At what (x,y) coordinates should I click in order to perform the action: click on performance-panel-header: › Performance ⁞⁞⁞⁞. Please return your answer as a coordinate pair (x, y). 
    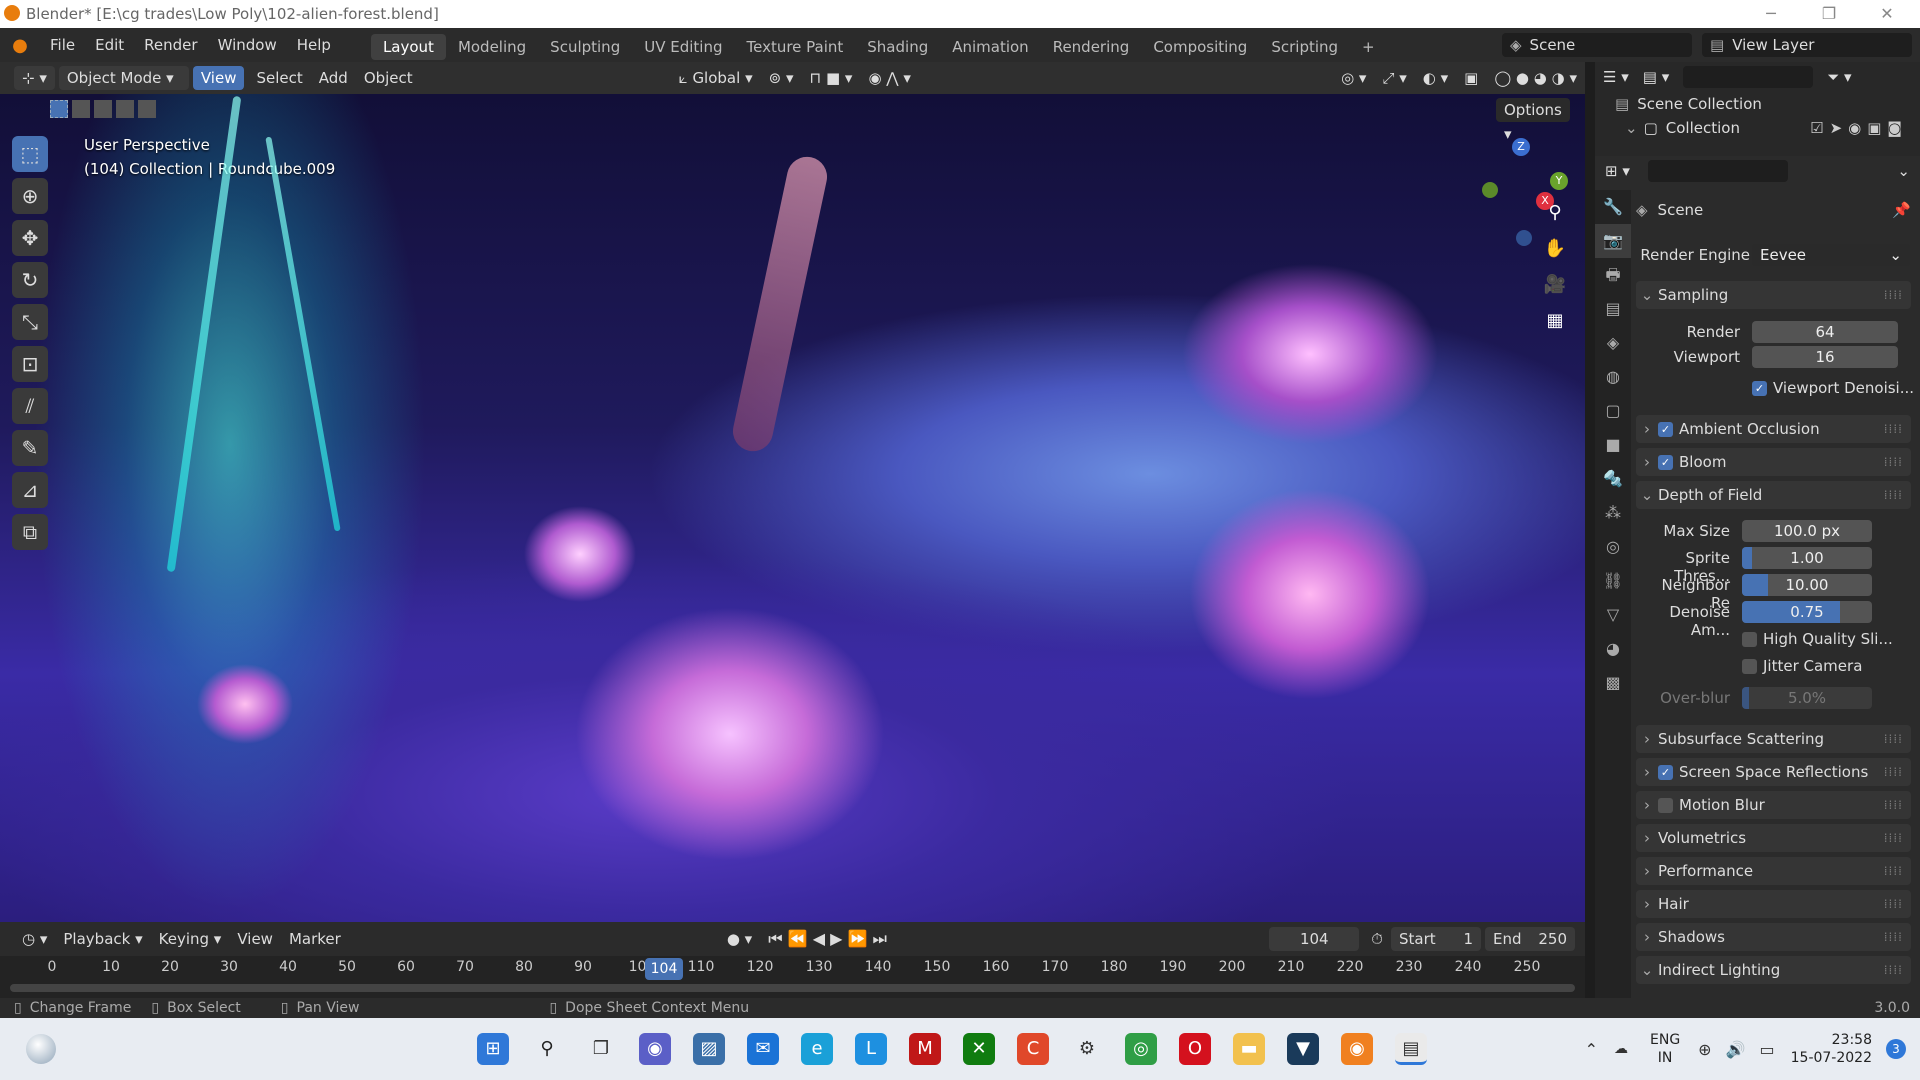
    Looking at the image, I should click on (1773, 871).